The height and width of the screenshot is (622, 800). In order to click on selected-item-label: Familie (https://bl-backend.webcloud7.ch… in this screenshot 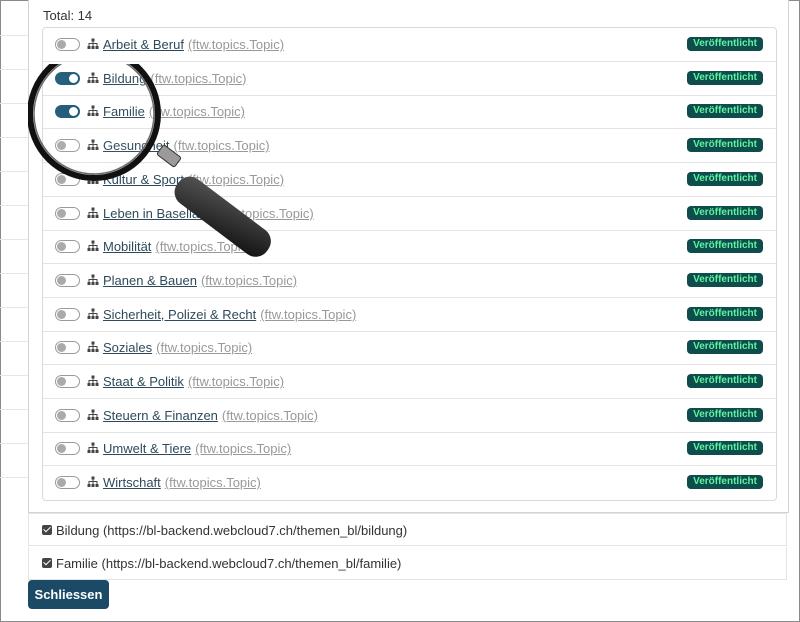, I will do `click(229, 563)`.